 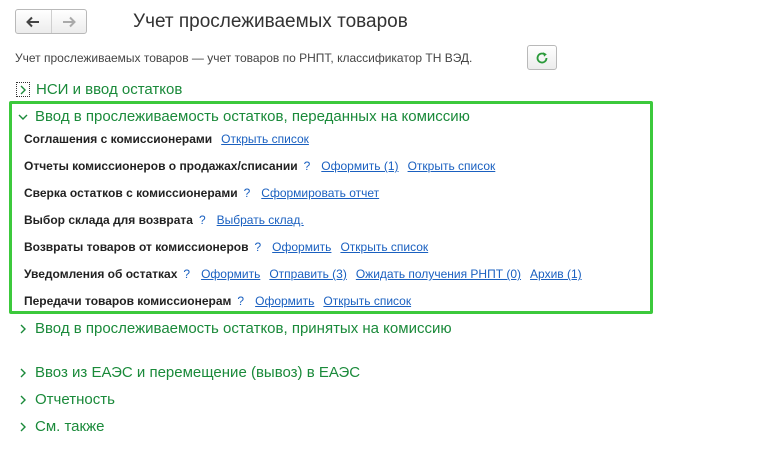 What do you see at coordinates (359, 166) in the screenshot?
I see `issue-link: Оформить (1)` at bounding box center [359, 166].